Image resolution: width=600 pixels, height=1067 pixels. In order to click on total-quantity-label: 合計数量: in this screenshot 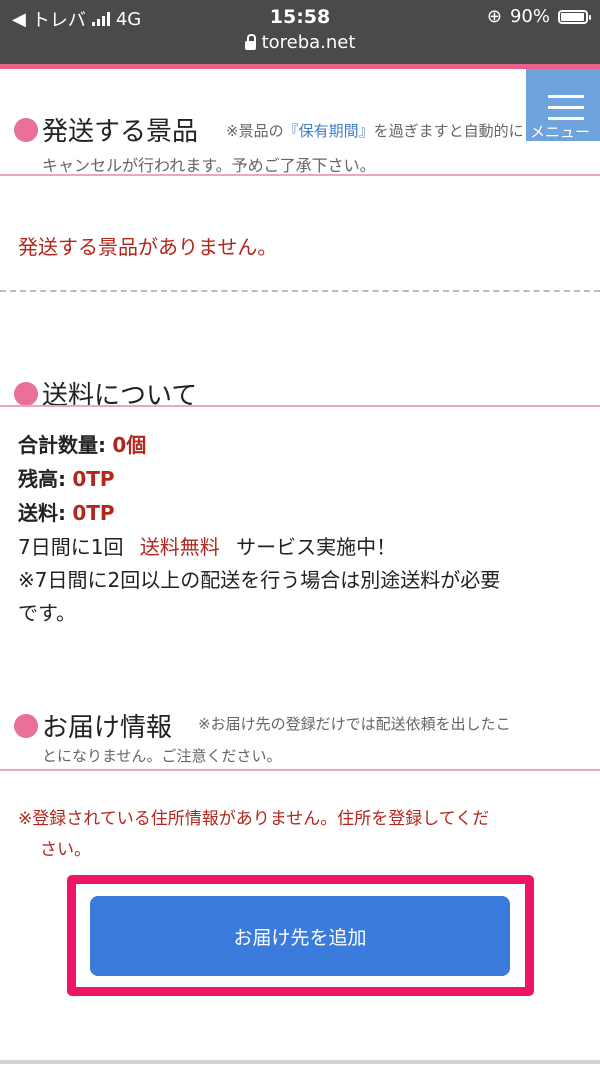, I will do `click(62, 445)`.